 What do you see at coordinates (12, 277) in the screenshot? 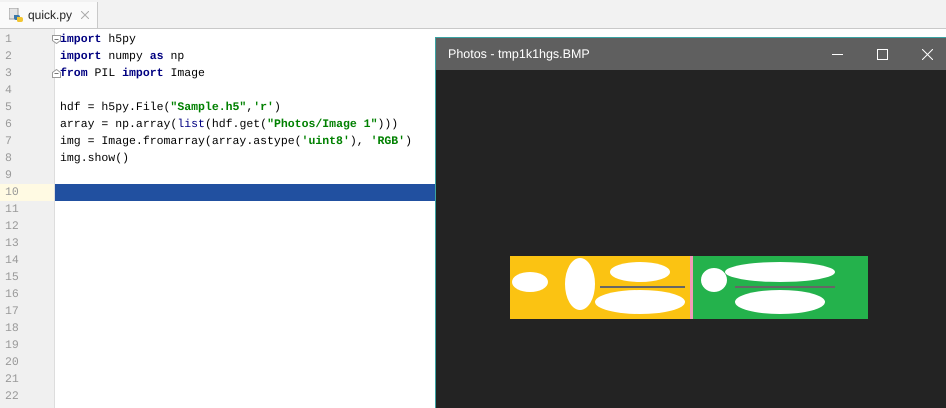
I see `line-number: 15` at bounding box center [12, 277].